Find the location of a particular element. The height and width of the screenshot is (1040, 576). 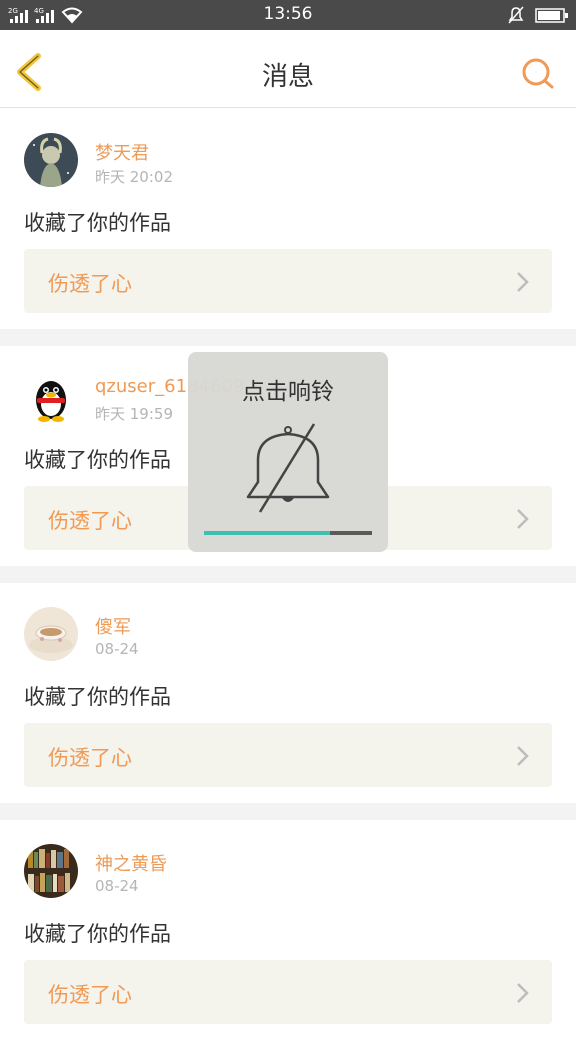

volume-progress-bar is located at coordinates (288, 533).